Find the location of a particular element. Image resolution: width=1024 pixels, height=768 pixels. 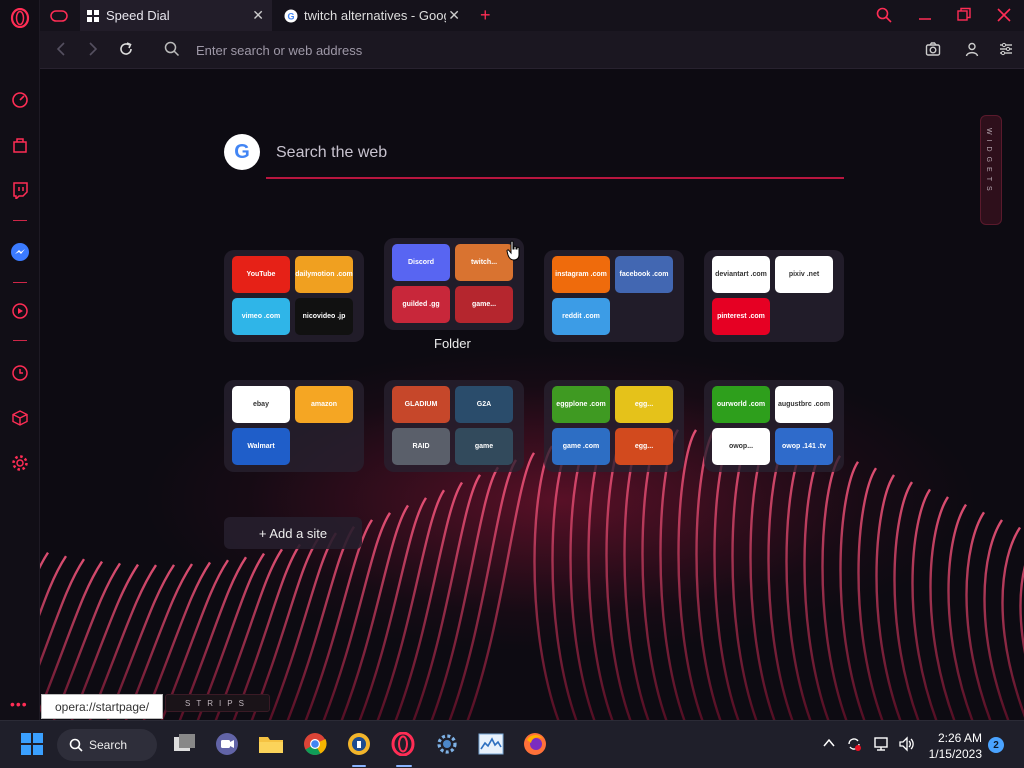

speed-dial-tile: instagram .com is located at coordinates (581, 274).